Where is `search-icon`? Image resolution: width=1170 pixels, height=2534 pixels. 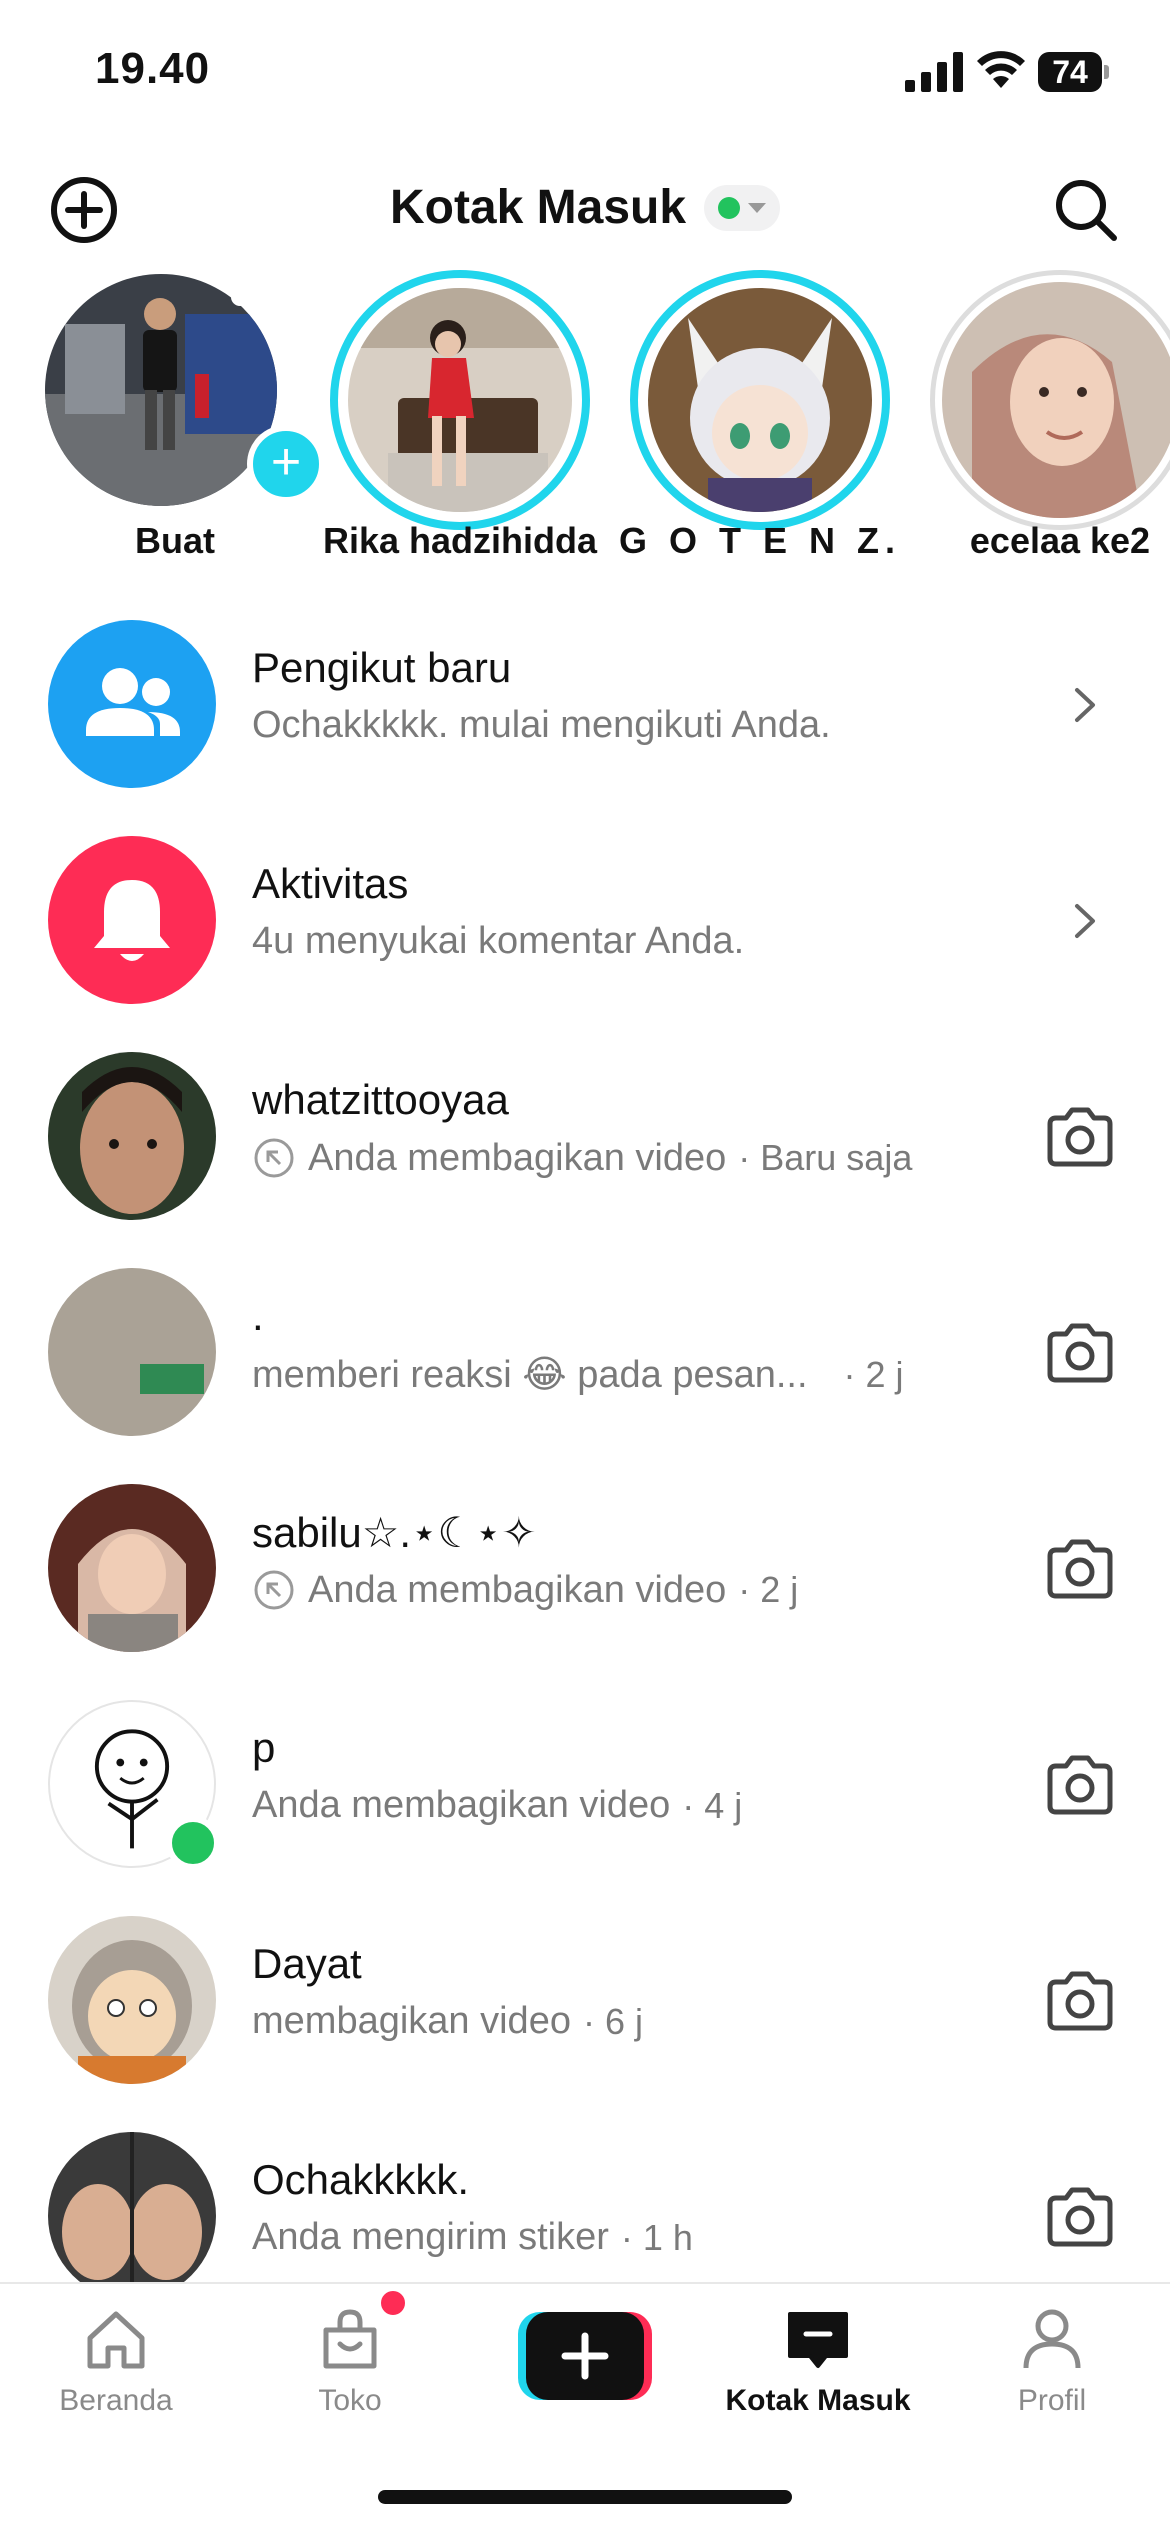 search-icon is located at coordinates (1086, 210).